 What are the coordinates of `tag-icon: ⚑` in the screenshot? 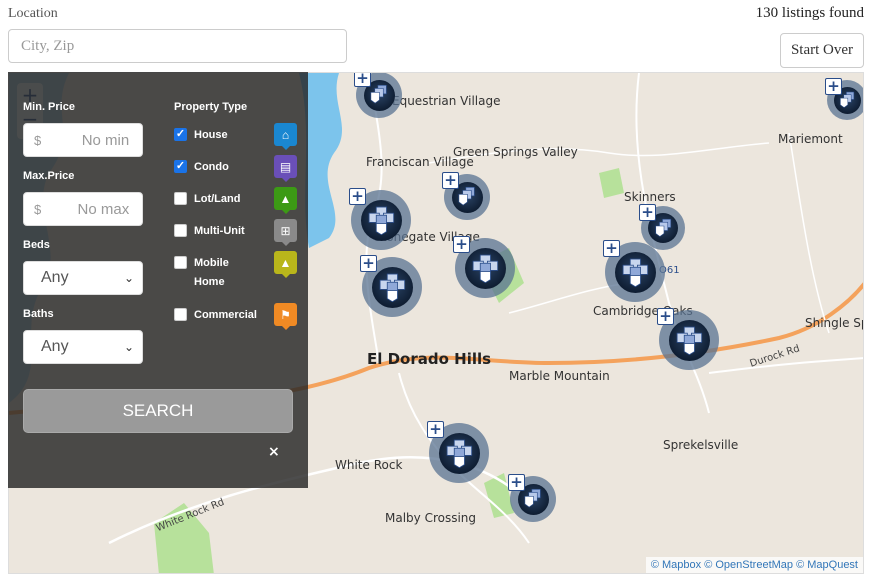 It's located at (285, 316).